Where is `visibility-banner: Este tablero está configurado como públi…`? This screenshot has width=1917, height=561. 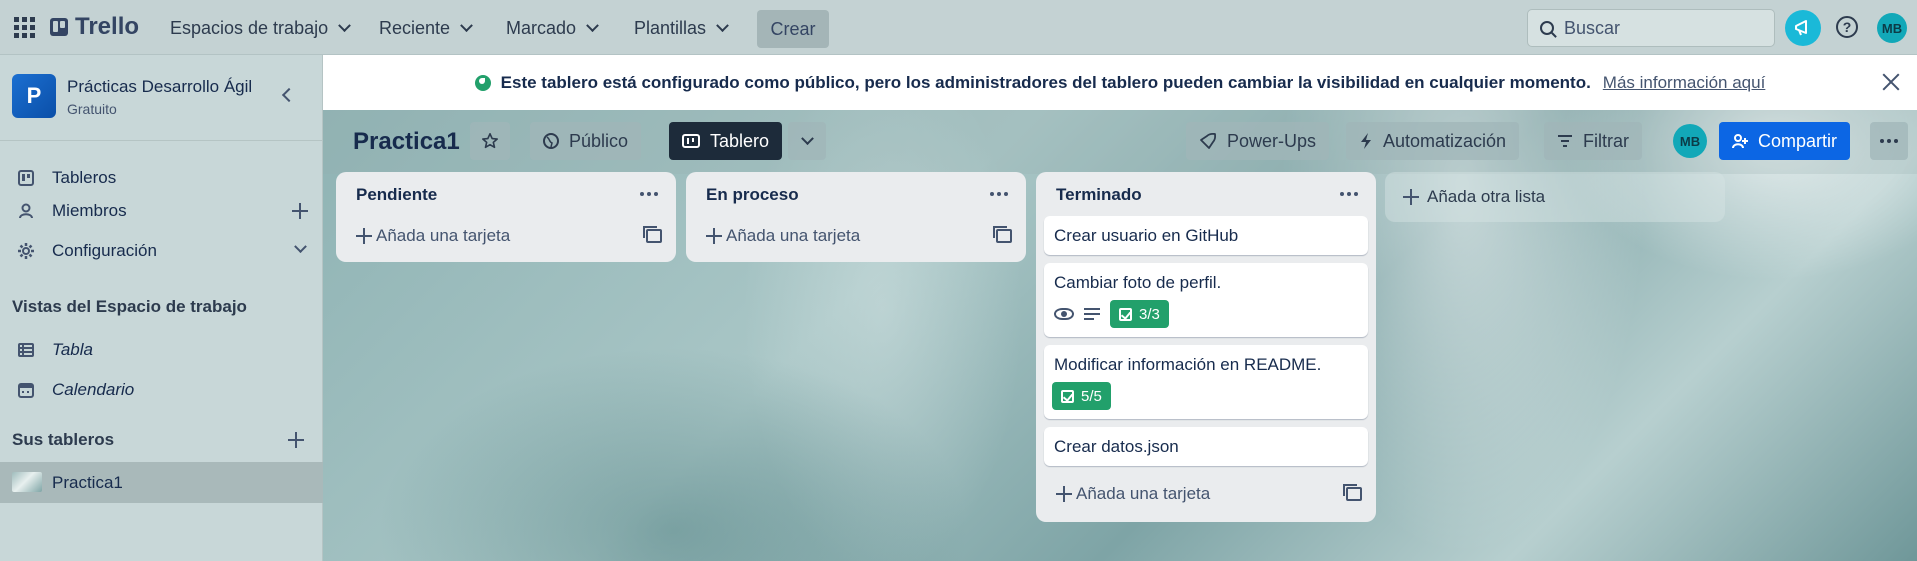
visibility-banner: Este tablero está configurado como públi… is located at coordinates (1120, 82).